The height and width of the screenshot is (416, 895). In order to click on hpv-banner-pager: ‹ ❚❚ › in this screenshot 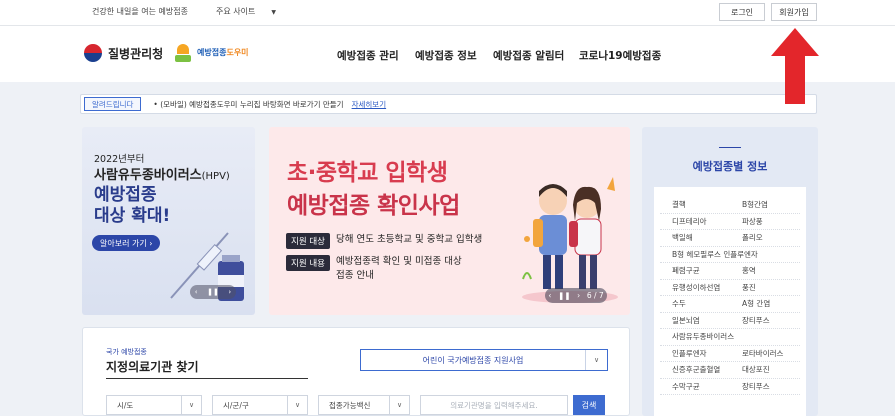, I will do `click(213, 292)`.